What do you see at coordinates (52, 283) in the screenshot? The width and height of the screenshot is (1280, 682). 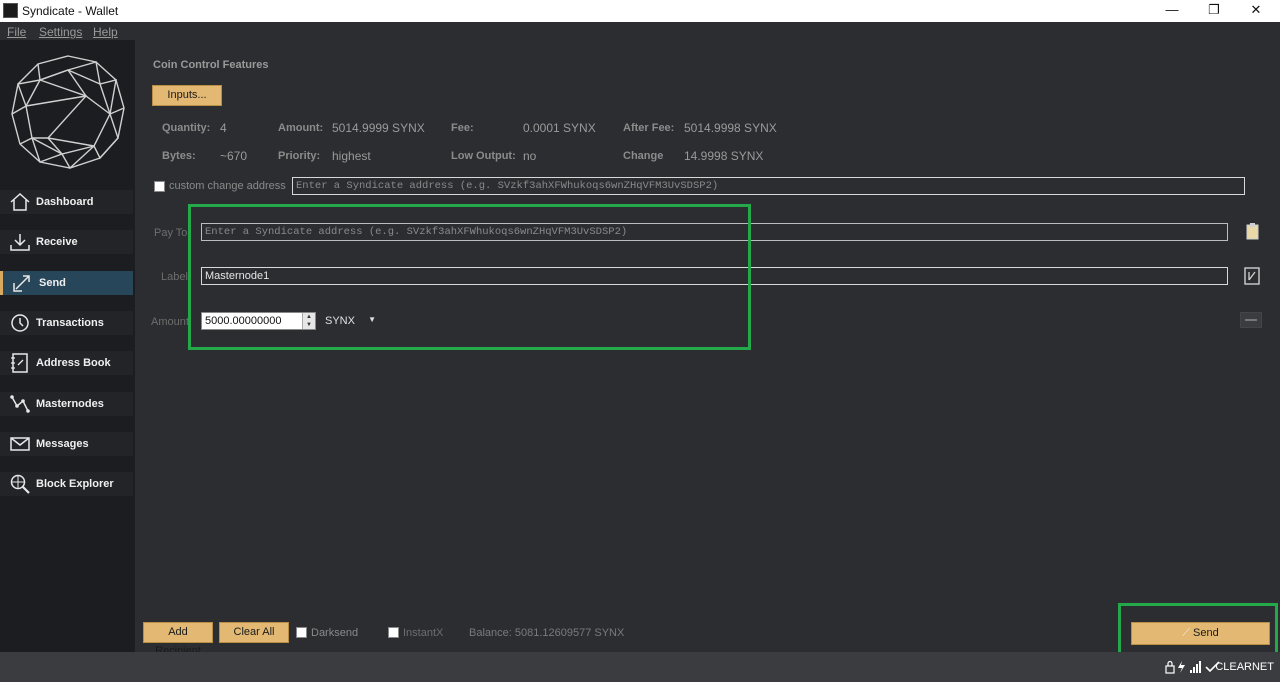 I see `sidebar-item-label: Send` at bounding box center [52, 283].